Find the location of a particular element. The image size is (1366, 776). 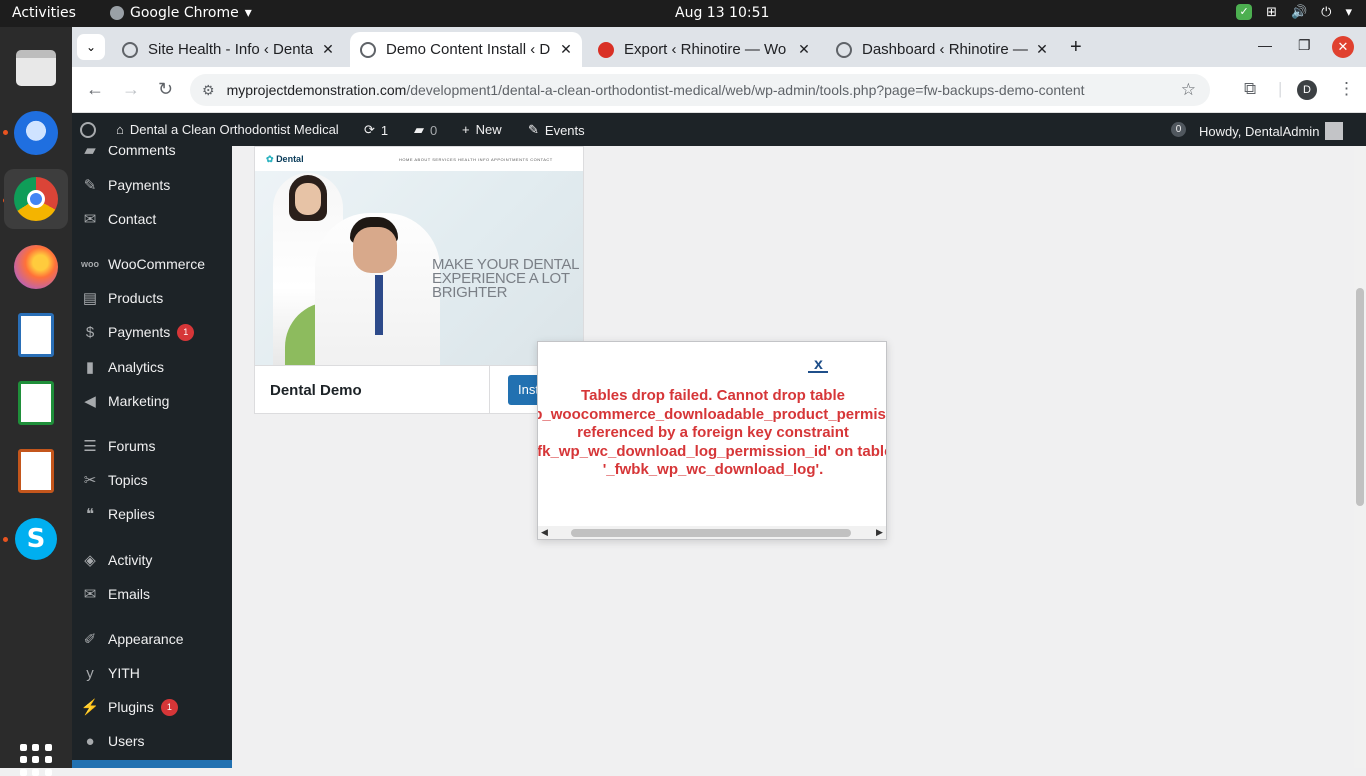

chrome-icon is located at coordinates (36, 199).